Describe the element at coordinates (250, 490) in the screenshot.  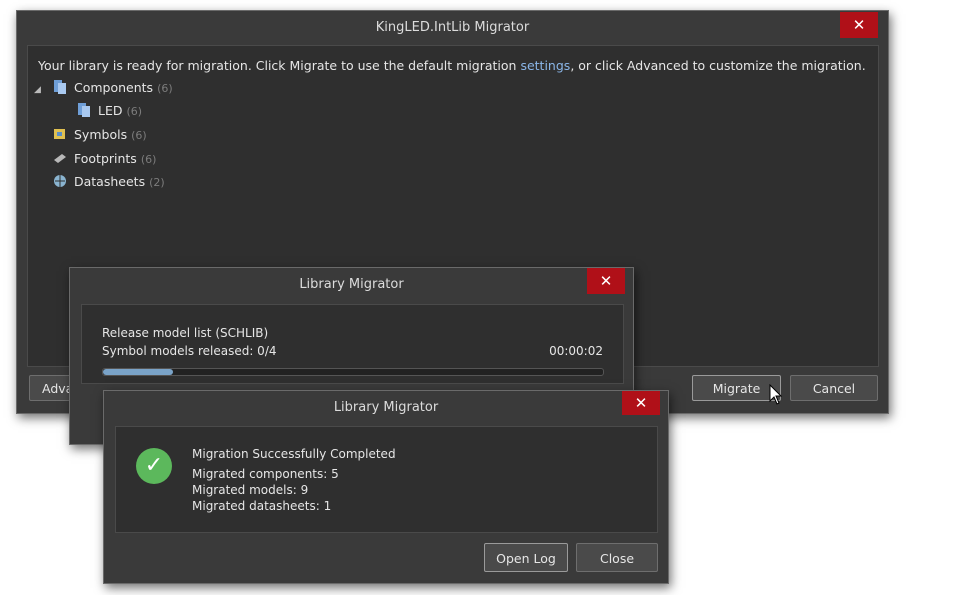
I see `result-line-models: Migrated models: 9` at that location.